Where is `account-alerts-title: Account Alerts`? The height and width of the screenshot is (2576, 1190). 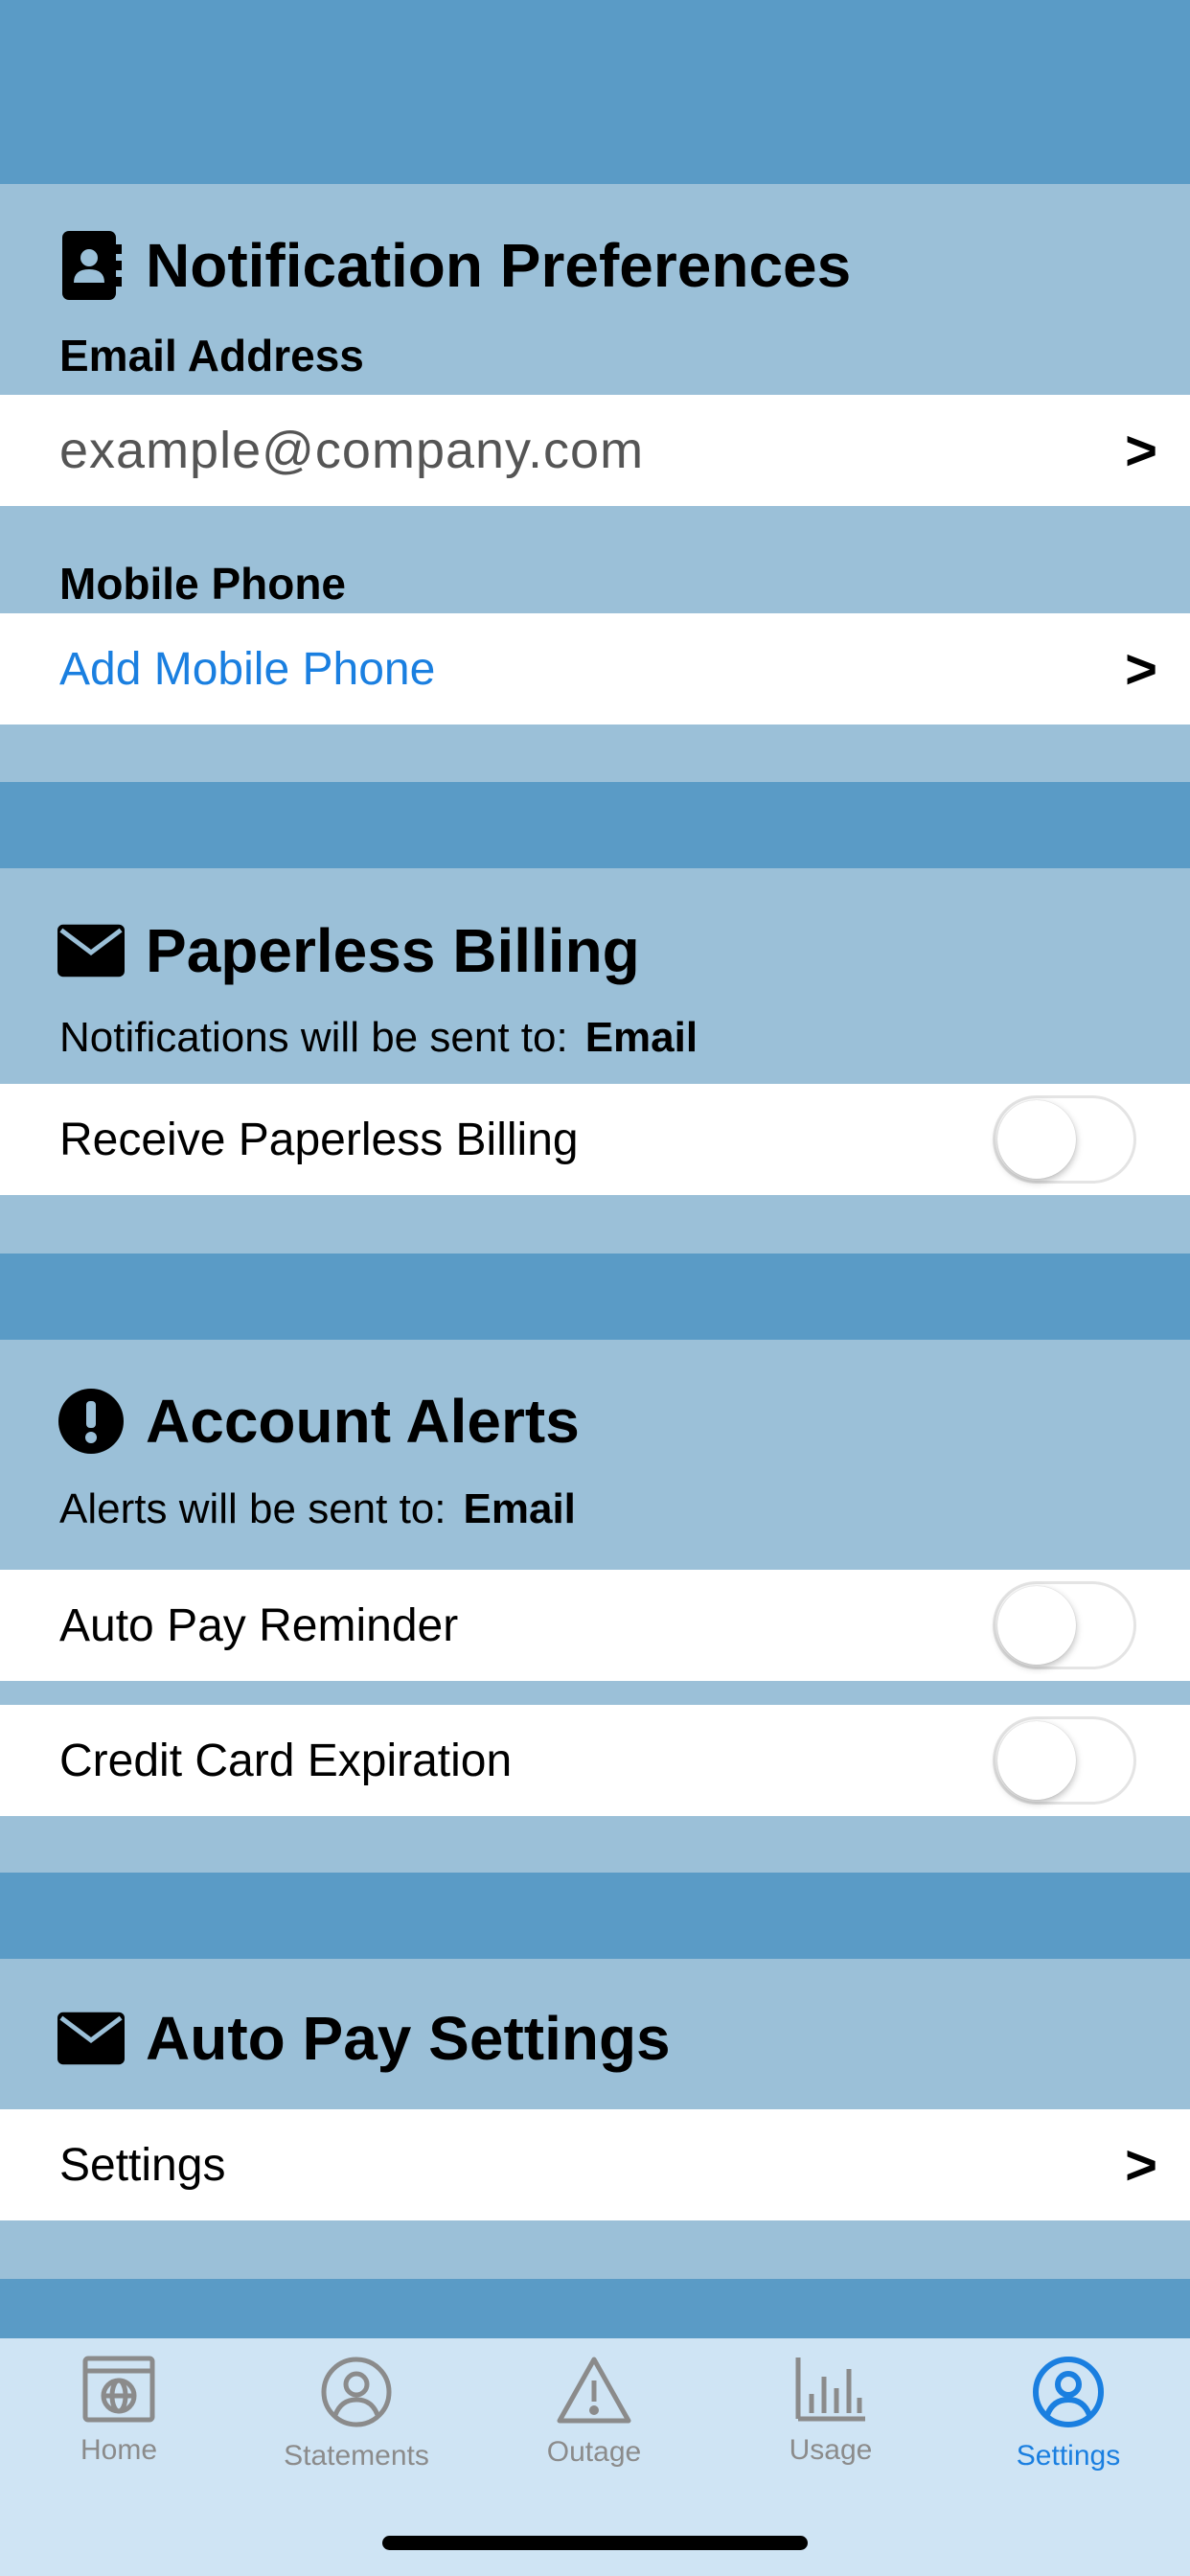 account-alerts-title: Account Alerts is located at coordinates (319, 1421).